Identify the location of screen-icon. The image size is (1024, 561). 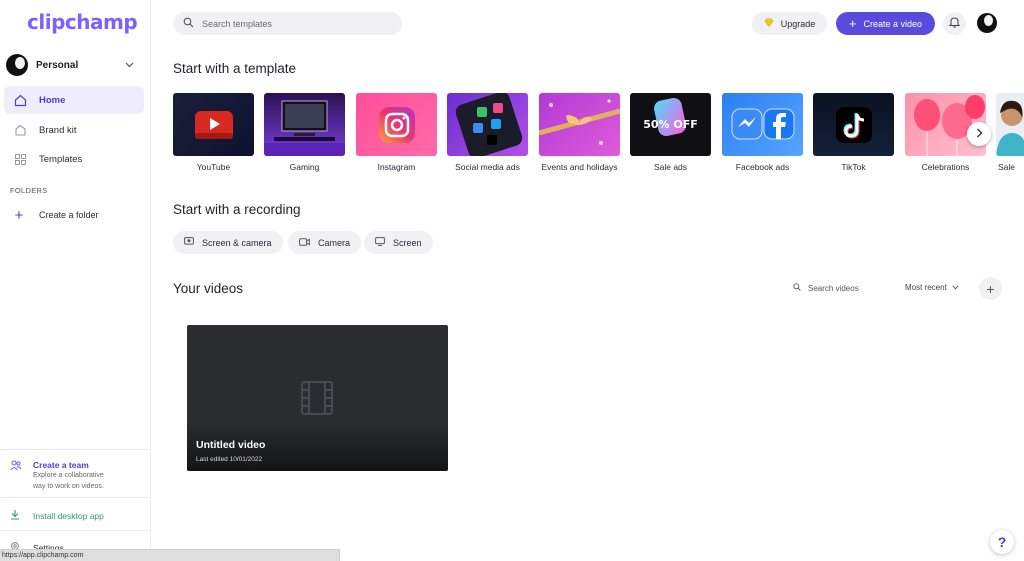
(380, 242).